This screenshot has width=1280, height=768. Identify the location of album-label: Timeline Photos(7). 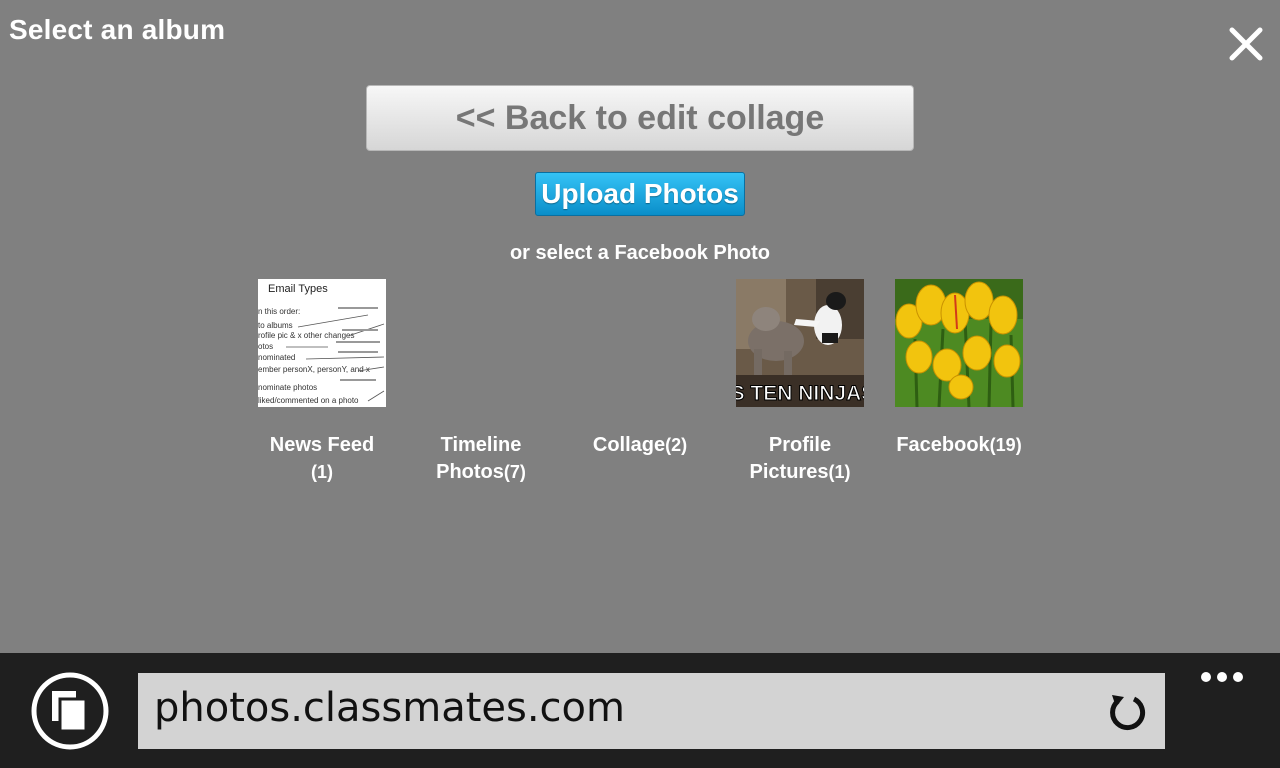
(481, 459).